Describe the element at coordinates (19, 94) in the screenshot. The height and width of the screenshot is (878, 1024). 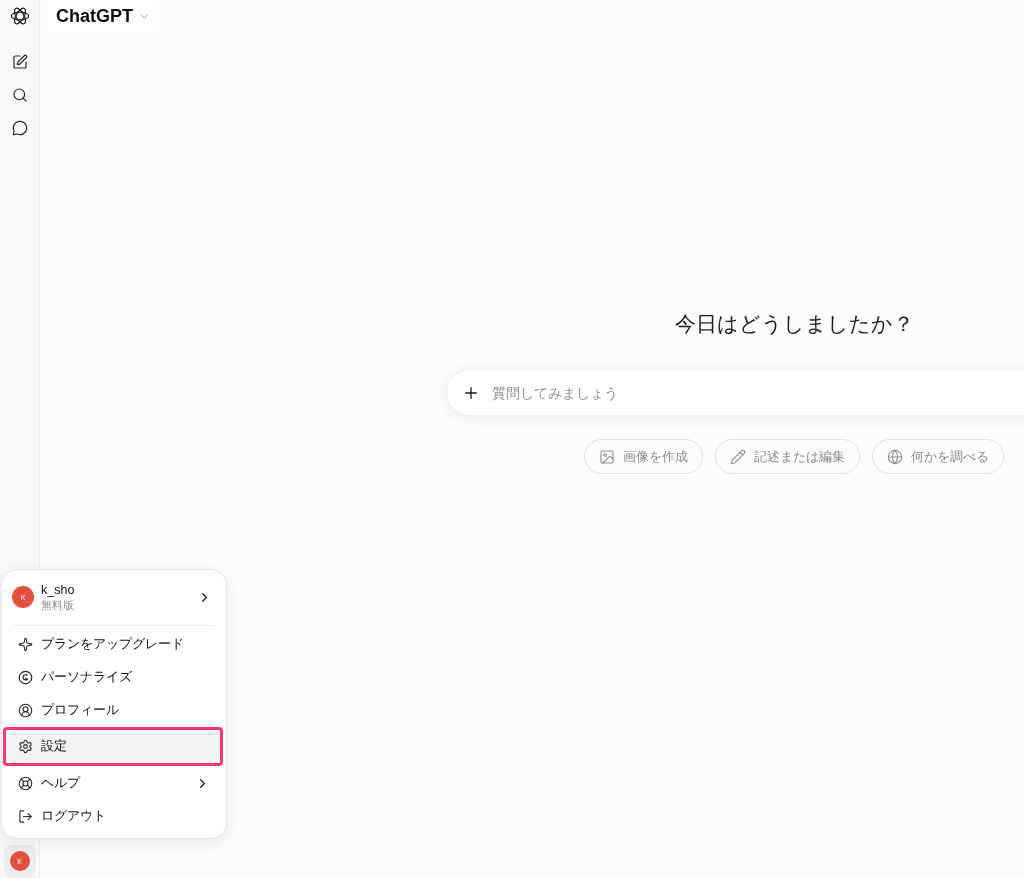
I see `search-icon` at that location.